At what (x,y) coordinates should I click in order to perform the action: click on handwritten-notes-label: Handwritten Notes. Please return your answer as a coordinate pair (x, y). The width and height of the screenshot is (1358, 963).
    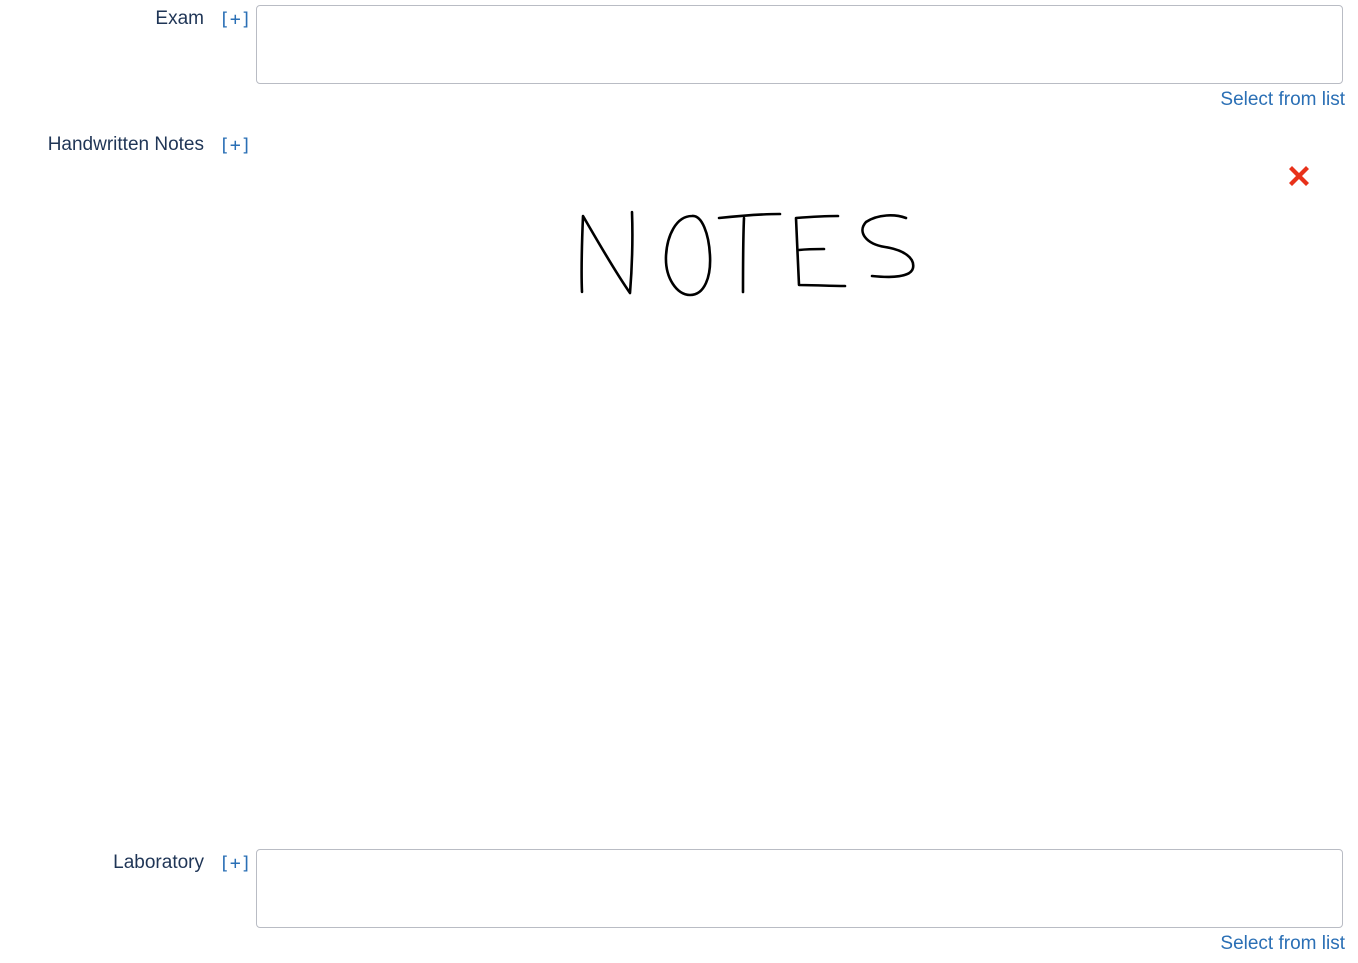
    Looking at the image, I should click on (125, 144).